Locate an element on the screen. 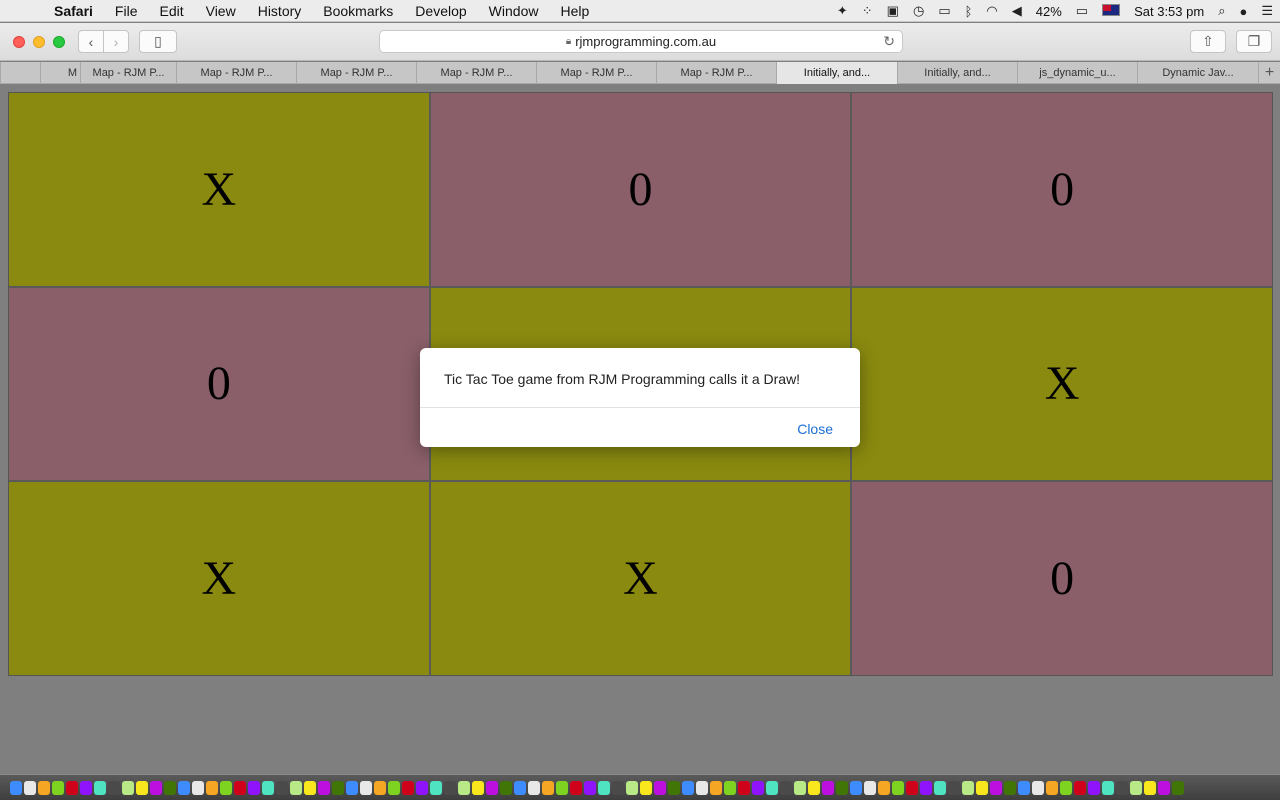 The image size is (1280, 800). siri-icon: ● is located at coordinates (1243, 11).